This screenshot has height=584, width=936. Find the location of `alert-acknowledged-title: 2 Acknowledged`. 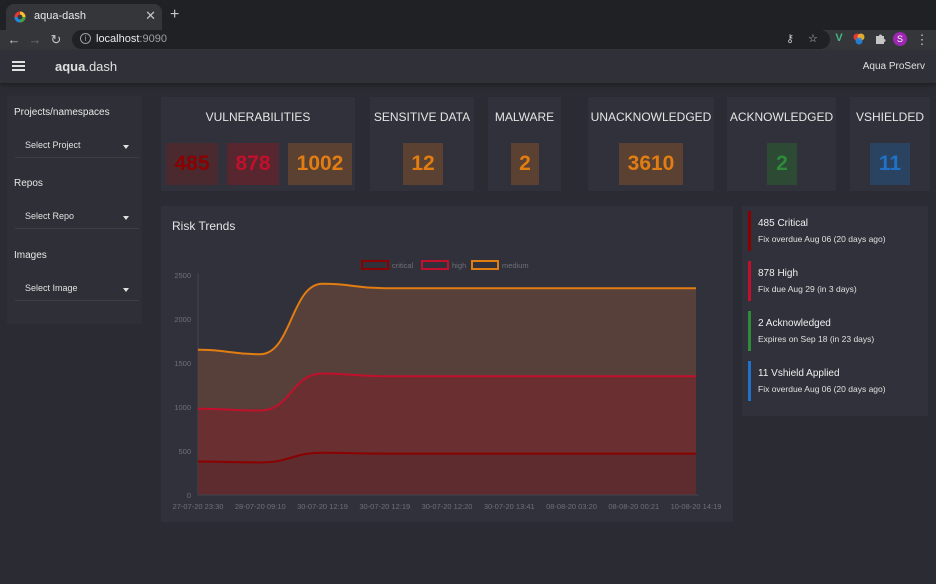

alert-acknowledged-title: 2 Acknowledged is located at coordinates (794, 323).